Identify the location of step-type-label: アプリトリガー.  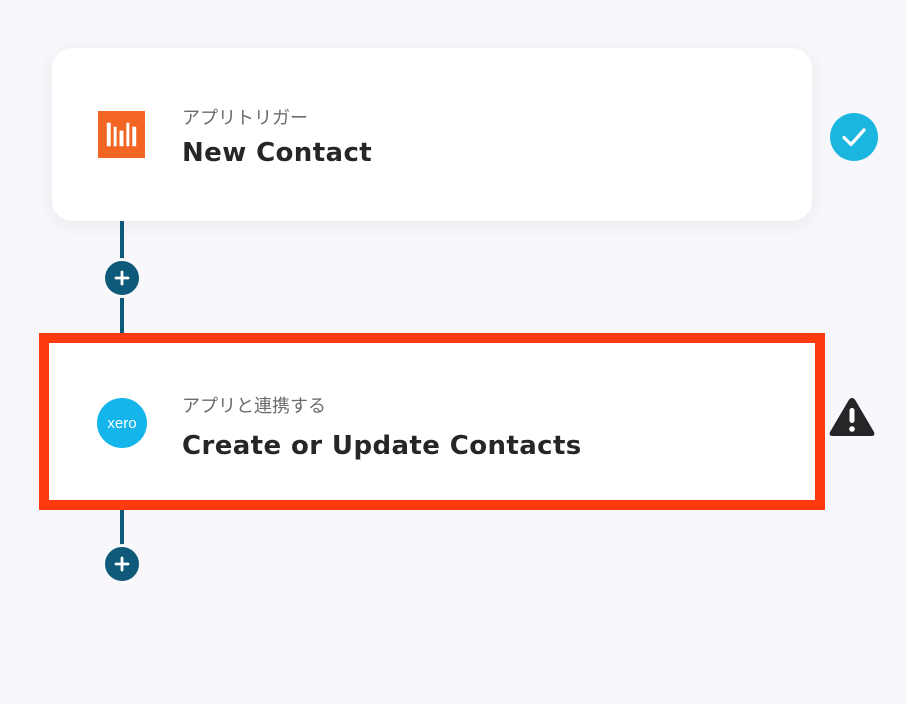
(245, 118).